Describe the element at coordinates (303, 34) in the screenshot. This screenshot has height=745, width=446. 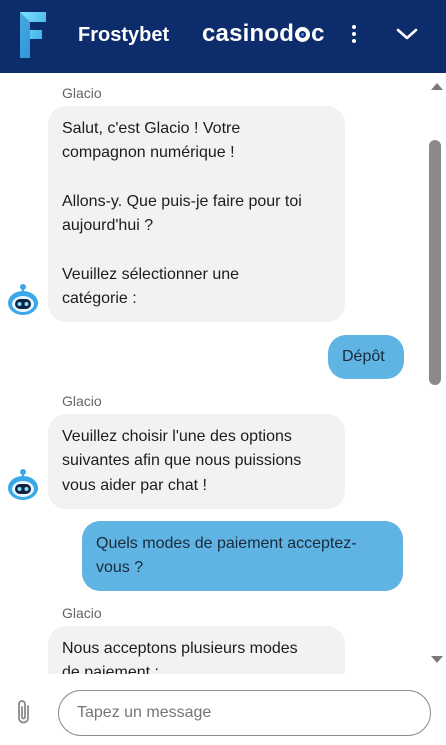
I see `partner-logo-dot-icon` at that location.